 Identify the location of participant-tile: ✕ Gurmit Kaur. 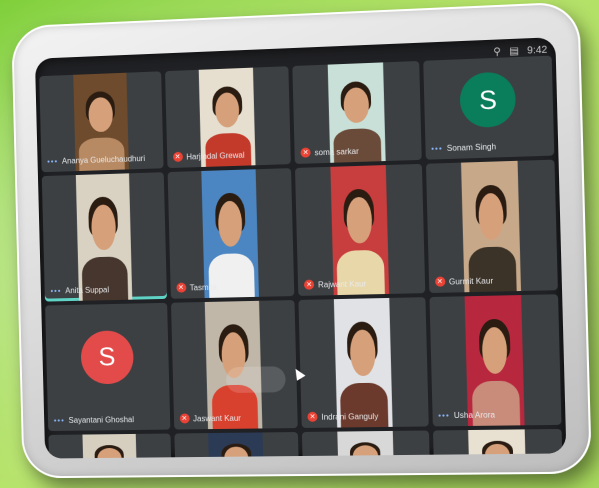
(491, 226).